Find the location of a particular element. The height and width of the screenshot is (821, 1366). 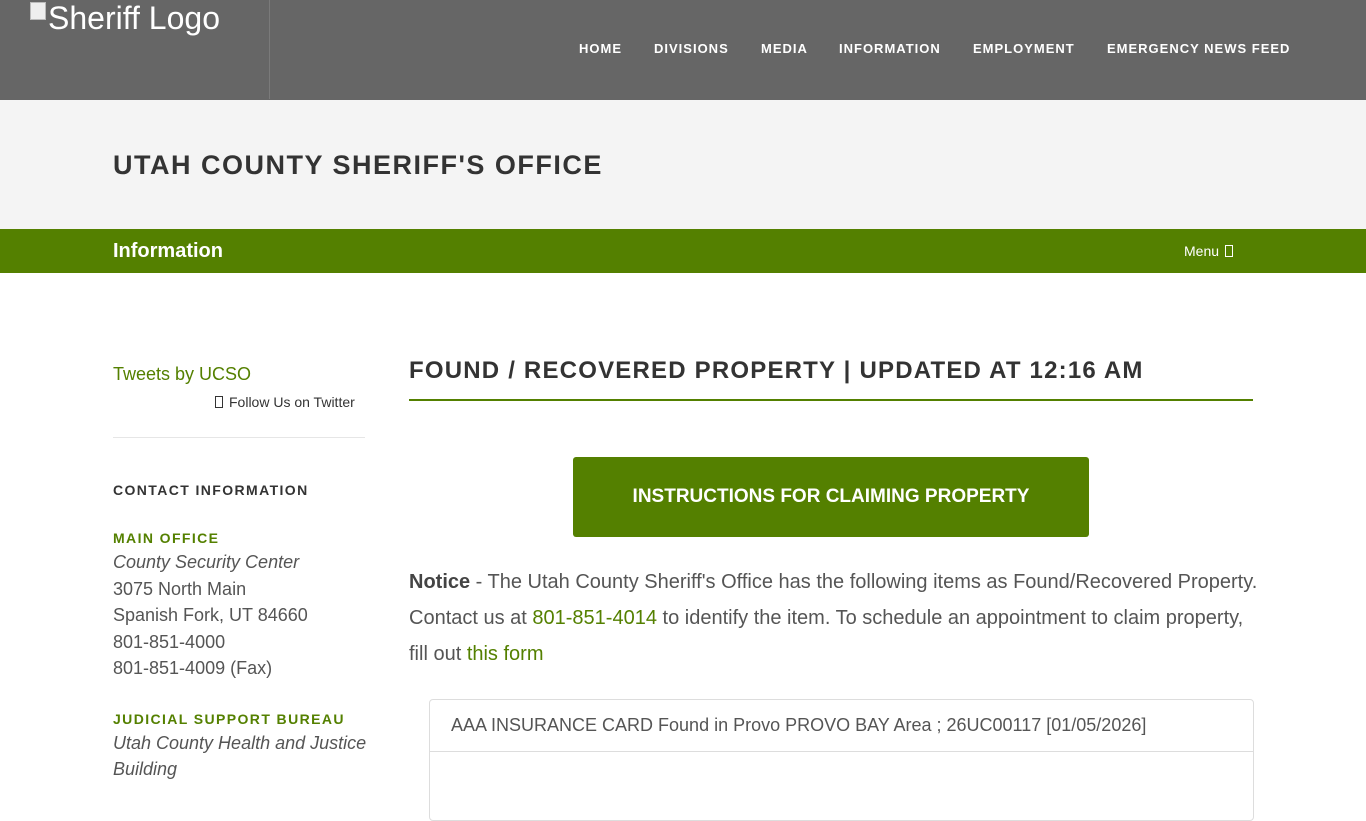

follow-twitter-link: Follow Us on Twitter is located at coordinates (285, 402).